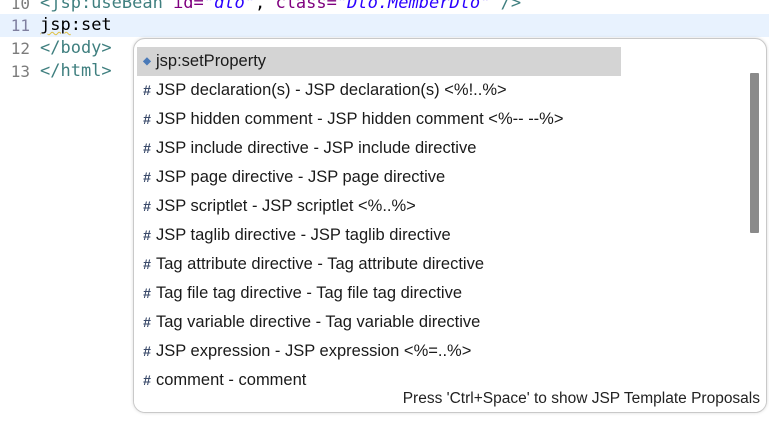 This screenshot has height=444, width=769. Describe the element at coordinates (188, 6) in the screenshot. I see `code-token: id=` at that location.